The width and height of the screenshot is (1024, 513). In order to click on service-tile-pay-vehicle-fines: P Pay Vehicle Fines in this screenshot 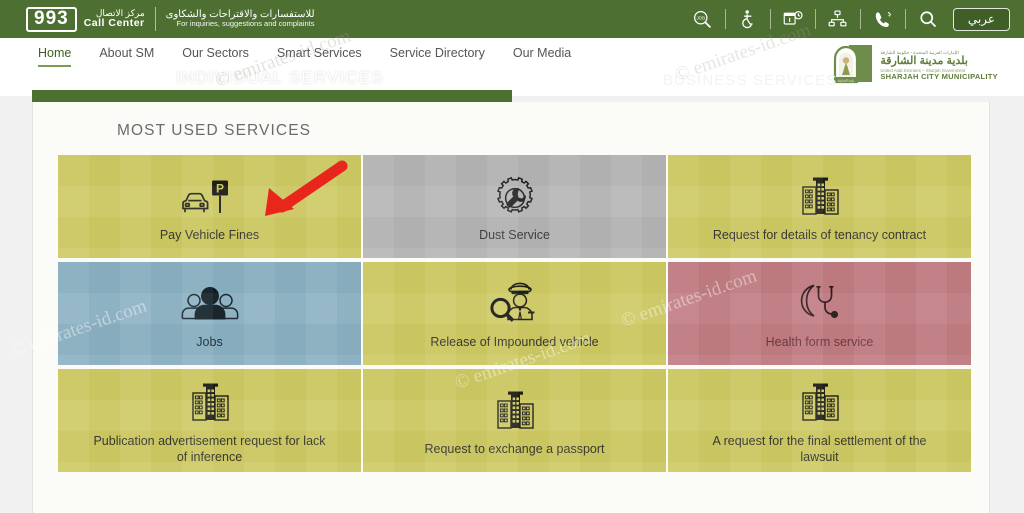, I will do `click(209, 206)`.